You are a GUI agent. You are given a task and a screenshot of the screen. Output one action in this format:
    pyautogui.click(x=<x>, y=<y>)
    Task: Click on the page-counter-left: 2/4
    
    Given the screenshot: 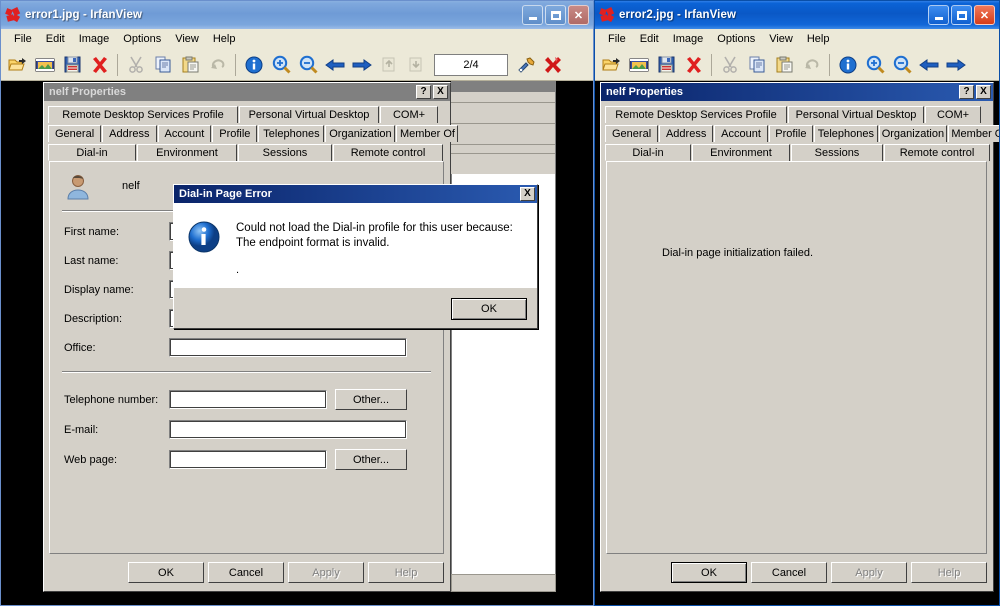 What is the action you would take?
    pyautogui.click(x=471, y=64)
    